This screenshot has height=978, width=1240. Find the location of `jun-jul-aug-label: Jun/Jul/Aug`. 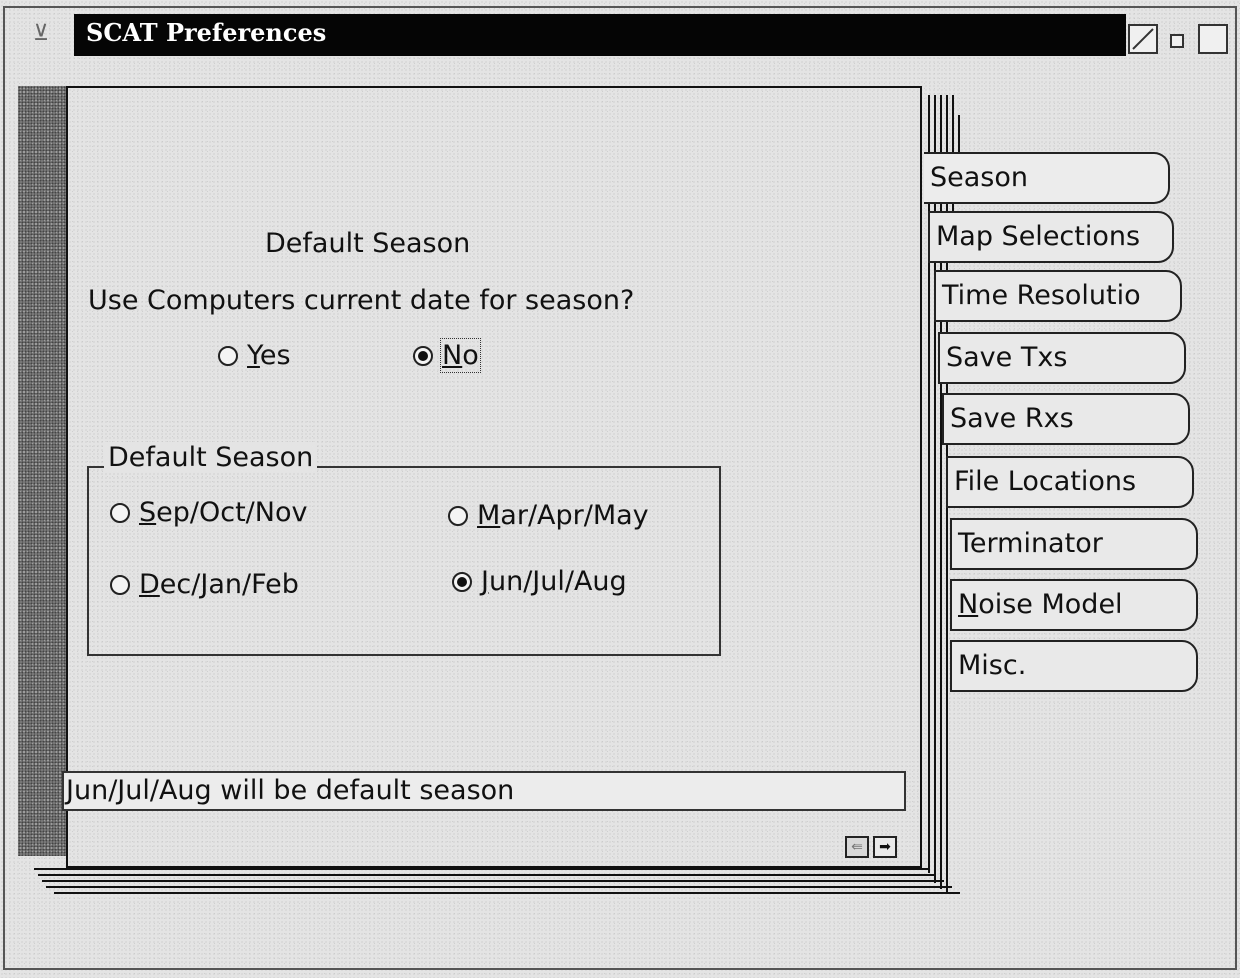

jun-jul-aug-label: Jun/Jul/Aug is located at coordinates (554, 581).